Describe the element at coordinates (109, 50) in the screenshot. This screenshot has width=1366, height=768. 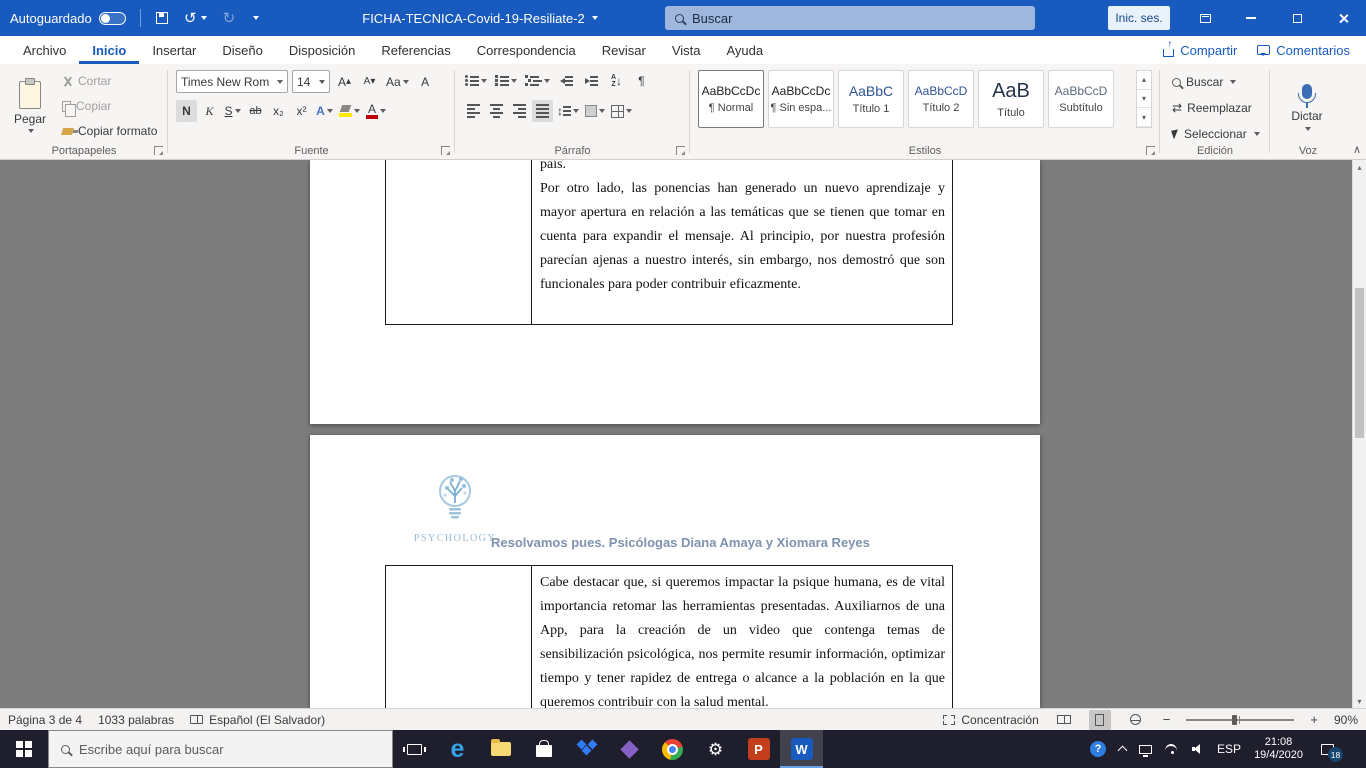
I see `tab-inicio: Inicio` at that location.